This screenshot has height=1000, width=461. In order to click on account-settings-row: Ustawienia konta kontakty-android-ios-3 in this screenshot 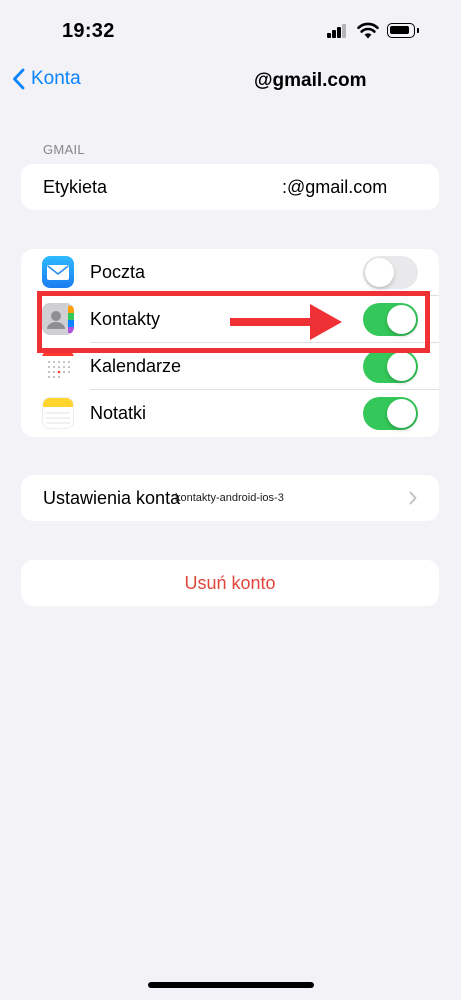, I will do `click(230, 498)`.